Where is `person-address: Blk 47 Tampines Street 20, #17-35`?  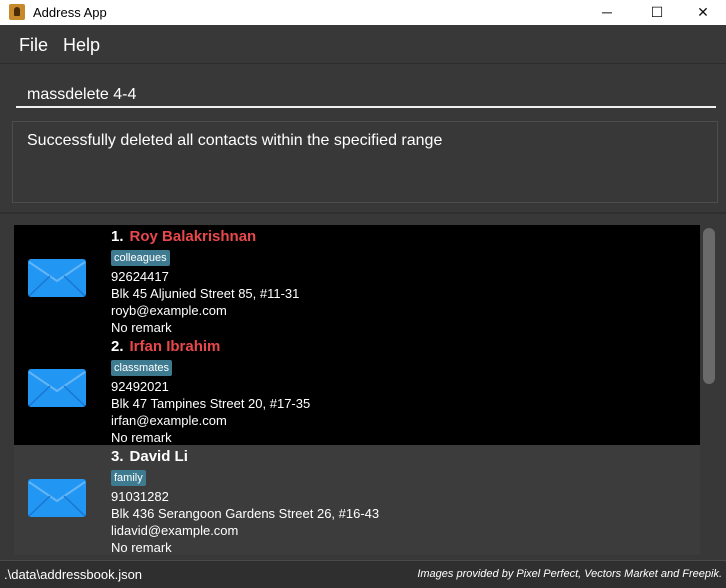
person-address: Blk 47 Tampines Street 20, #17-35 is located at coordinates (211, 403).